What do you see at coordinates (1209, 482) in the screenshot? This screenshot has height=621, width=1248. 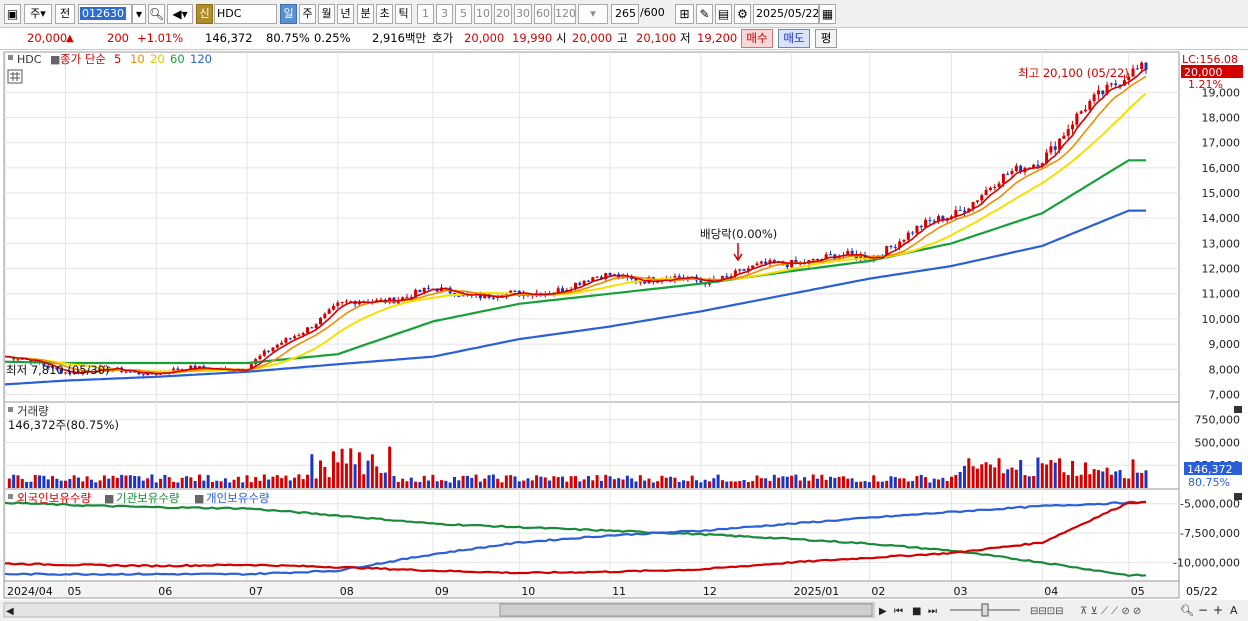 I see `volume-pct-tag: 80.75%` at bounding box center [1209, 482].